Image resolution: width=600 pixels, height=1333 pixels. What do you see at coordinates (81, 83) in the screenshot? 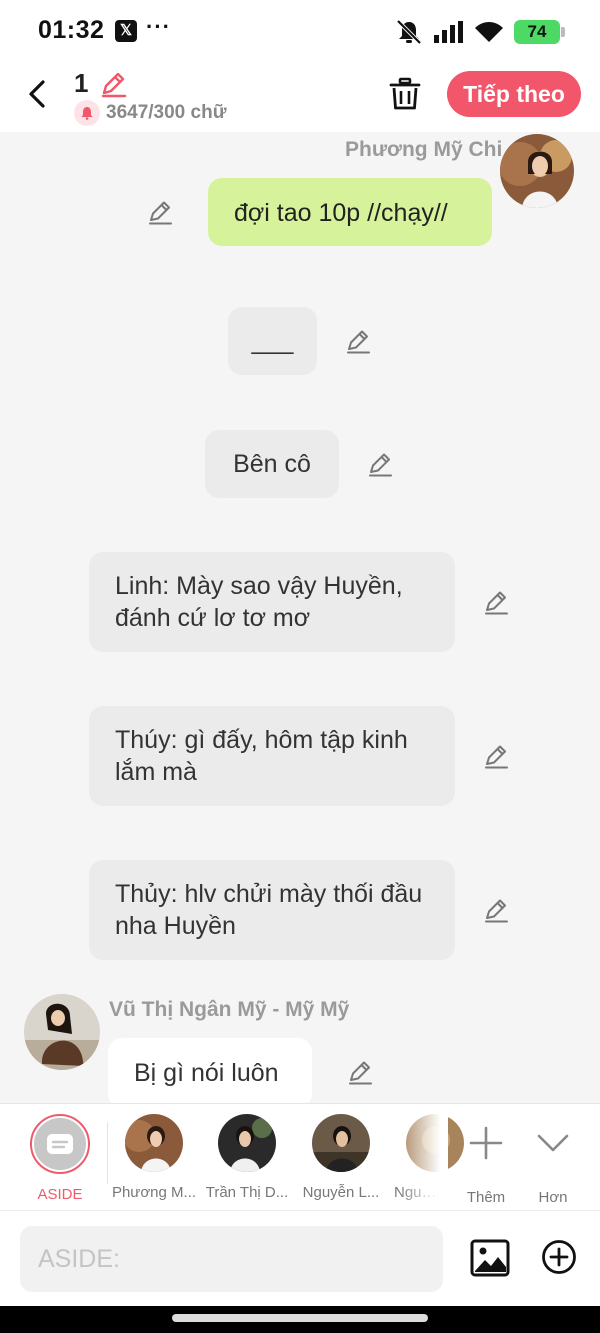
I see `chapter-number: 1` at bounding box center [81, 83].